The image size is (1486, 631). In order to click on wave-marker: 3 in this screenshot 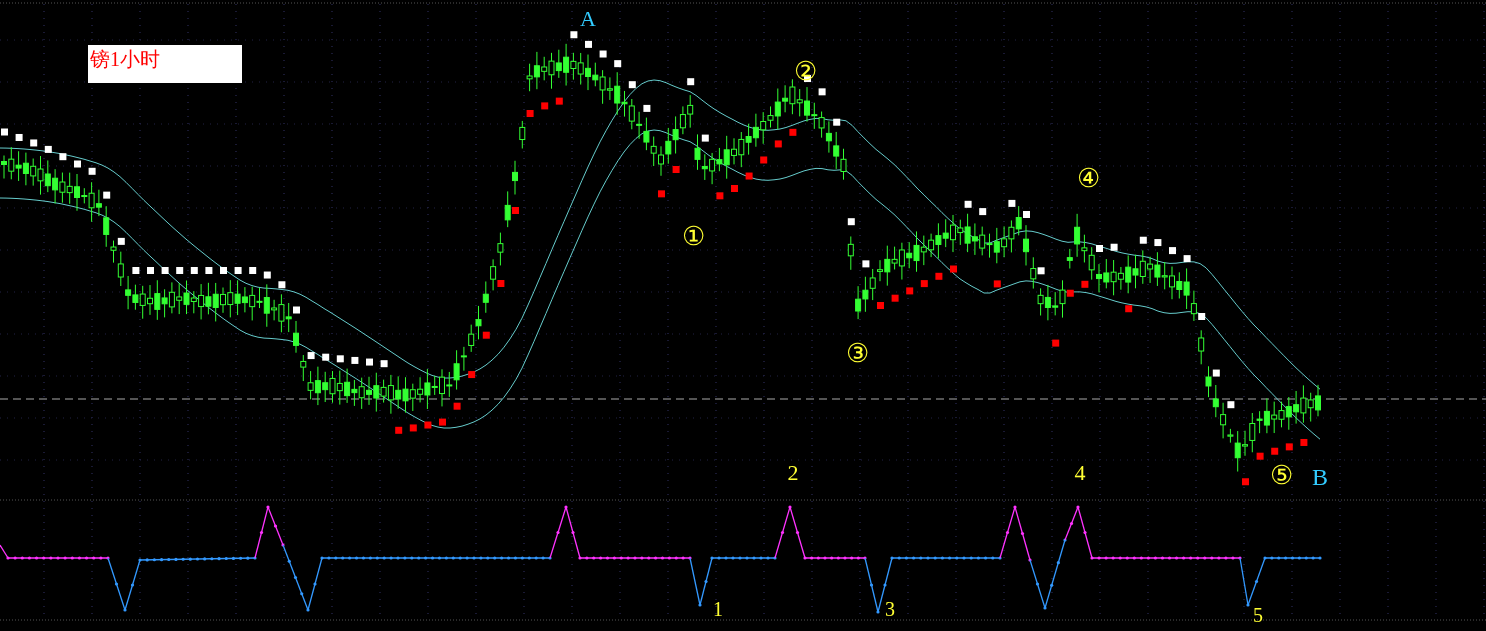, I will do `click(890, 609)`.